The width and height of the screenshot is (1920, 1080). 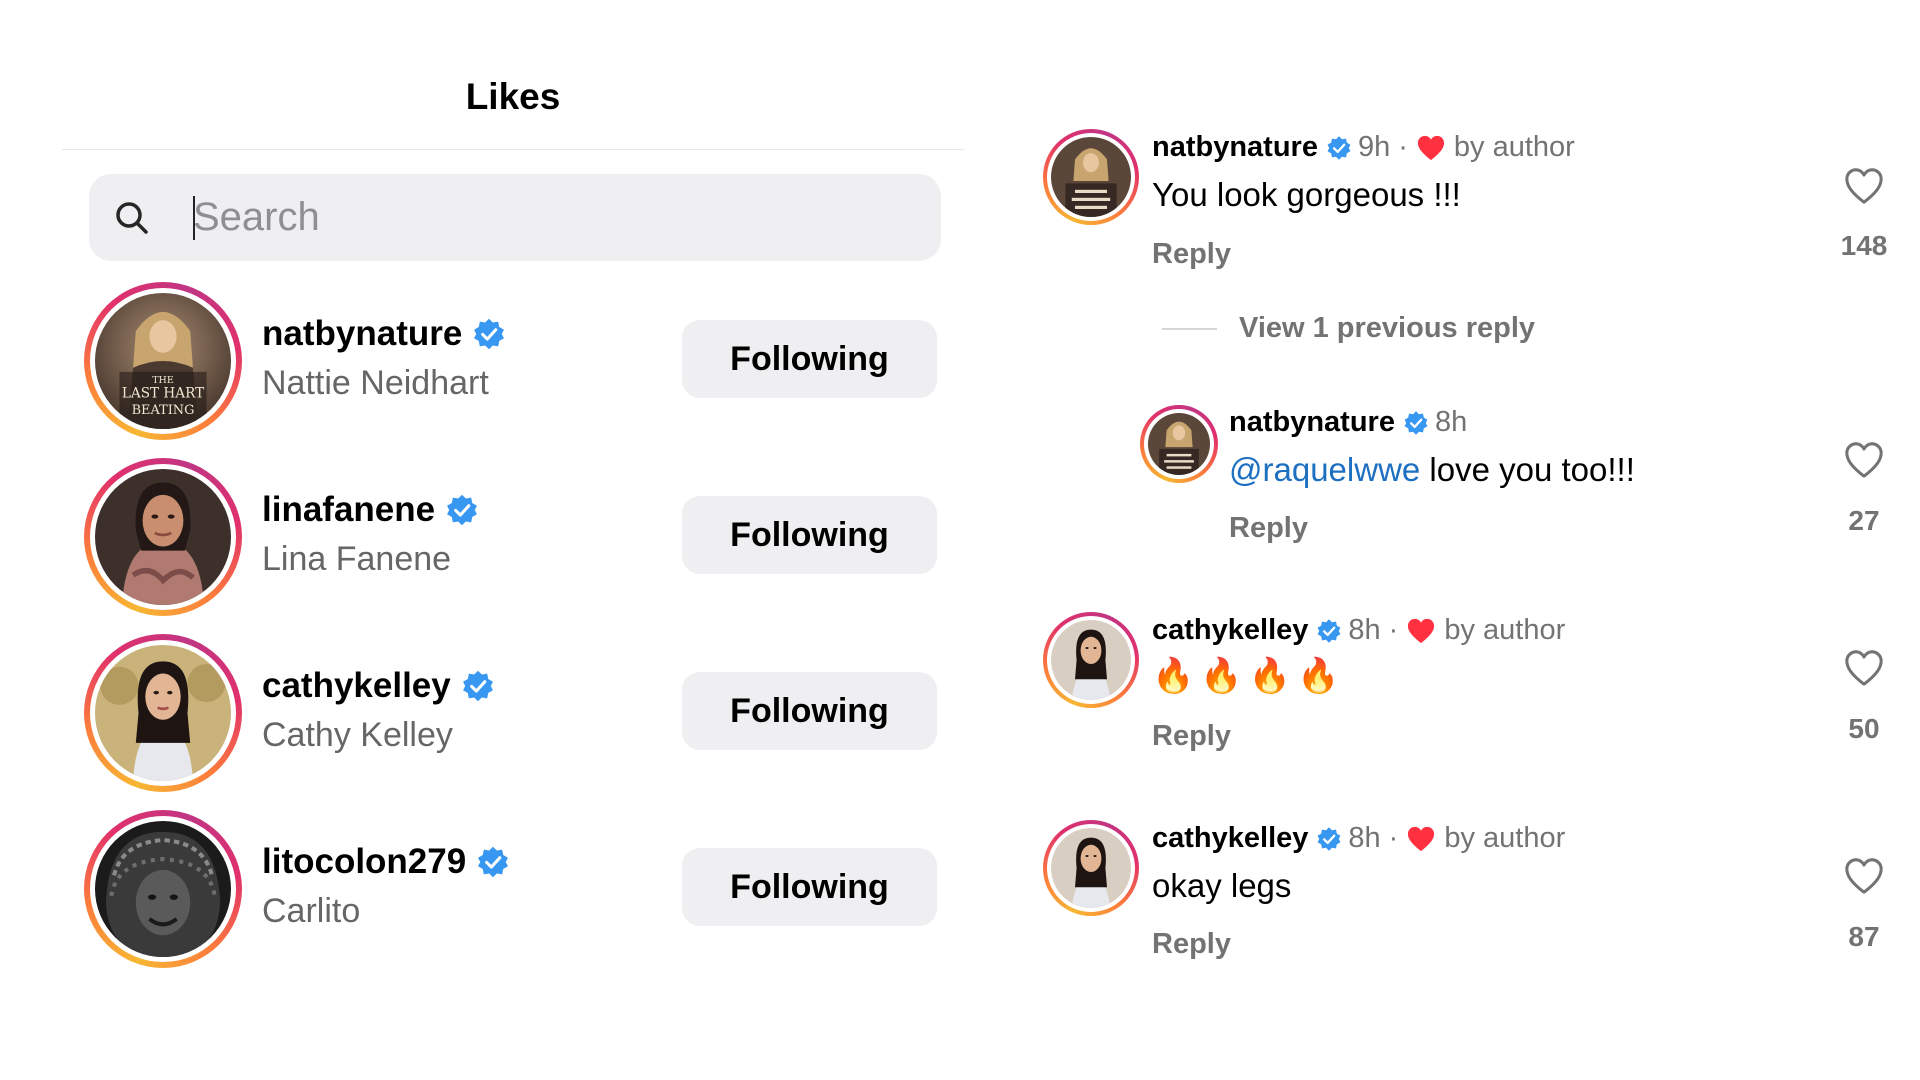 I want to click on comment-header: natbynature 9h · by author, so click(x=1363, y=147).